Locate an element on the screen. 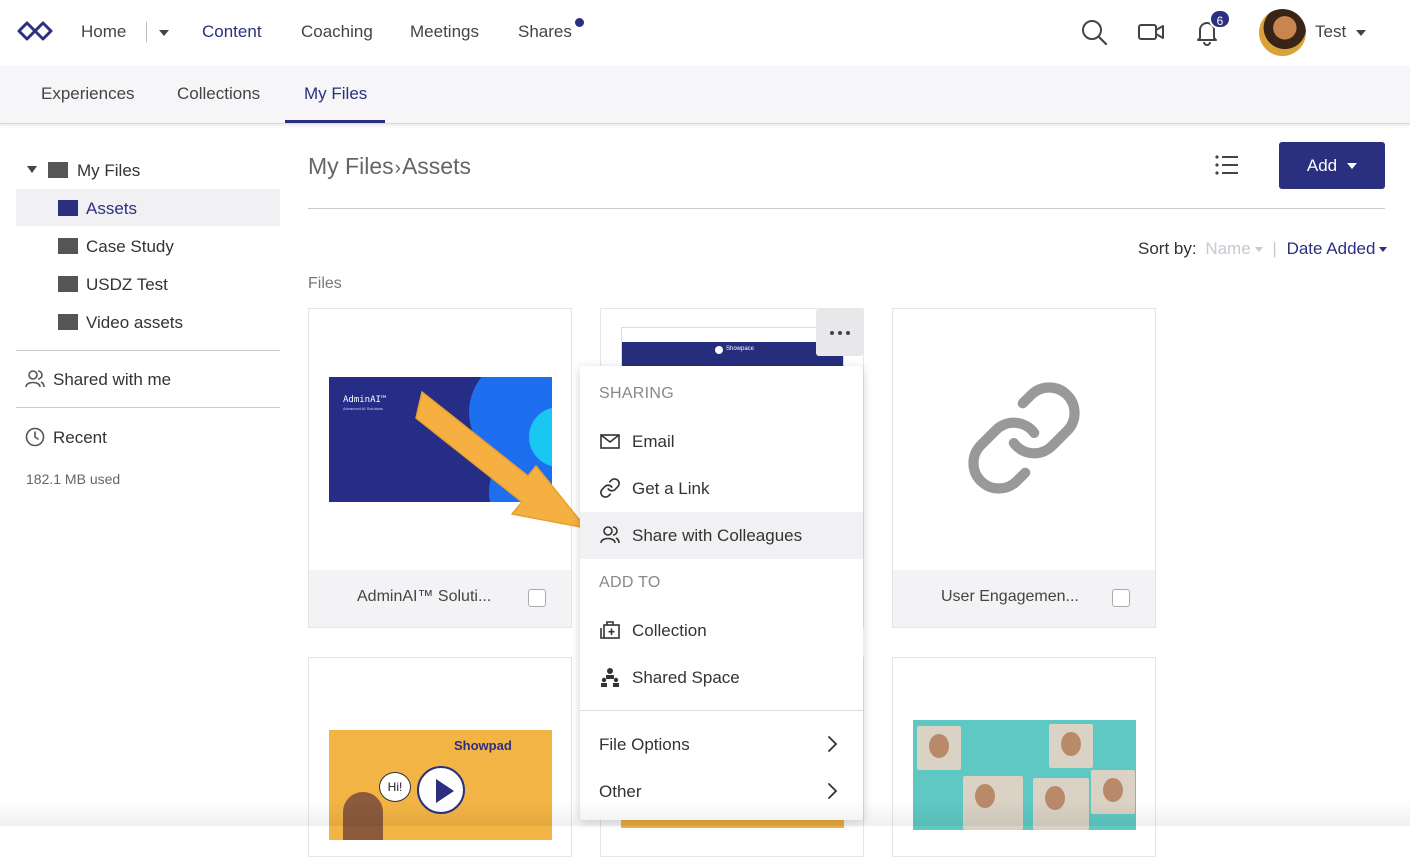 This screenshot has width=1410, height=857. sort-option-date-added: Date Added is located at coordinates (1337, 248).